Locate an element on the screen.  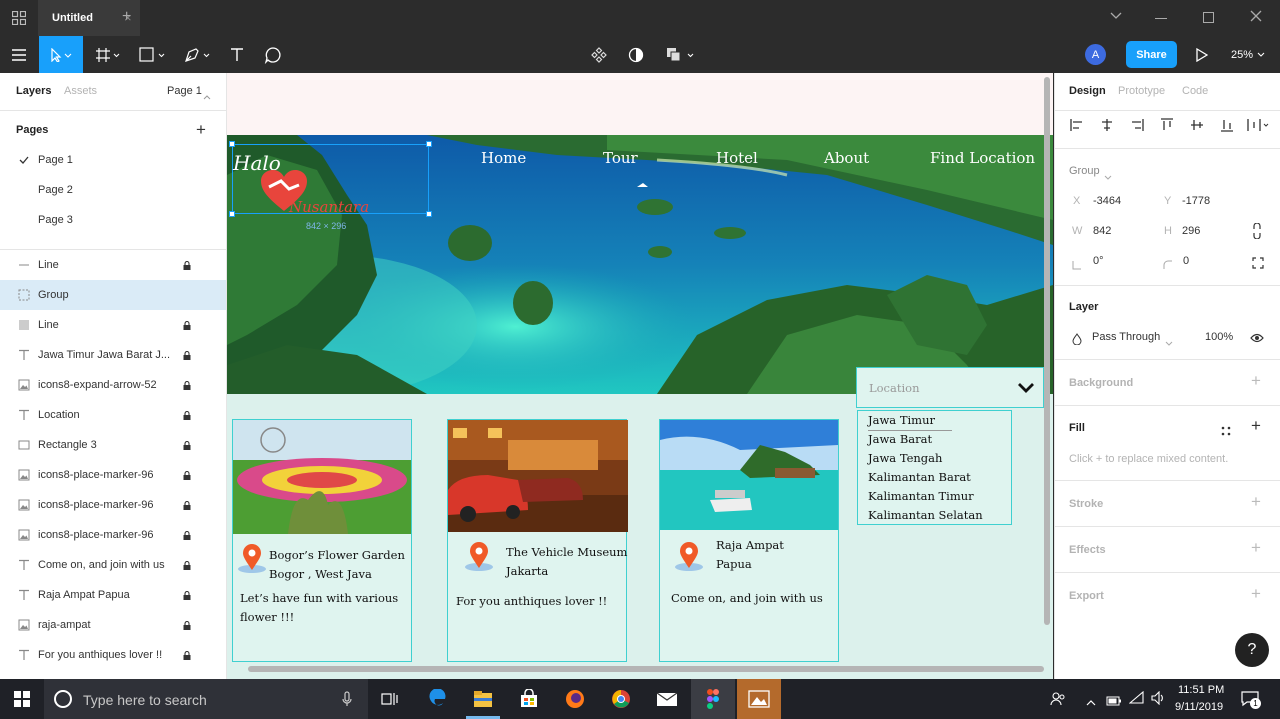
w-field: 842 is located at coordinates (1102, 231).